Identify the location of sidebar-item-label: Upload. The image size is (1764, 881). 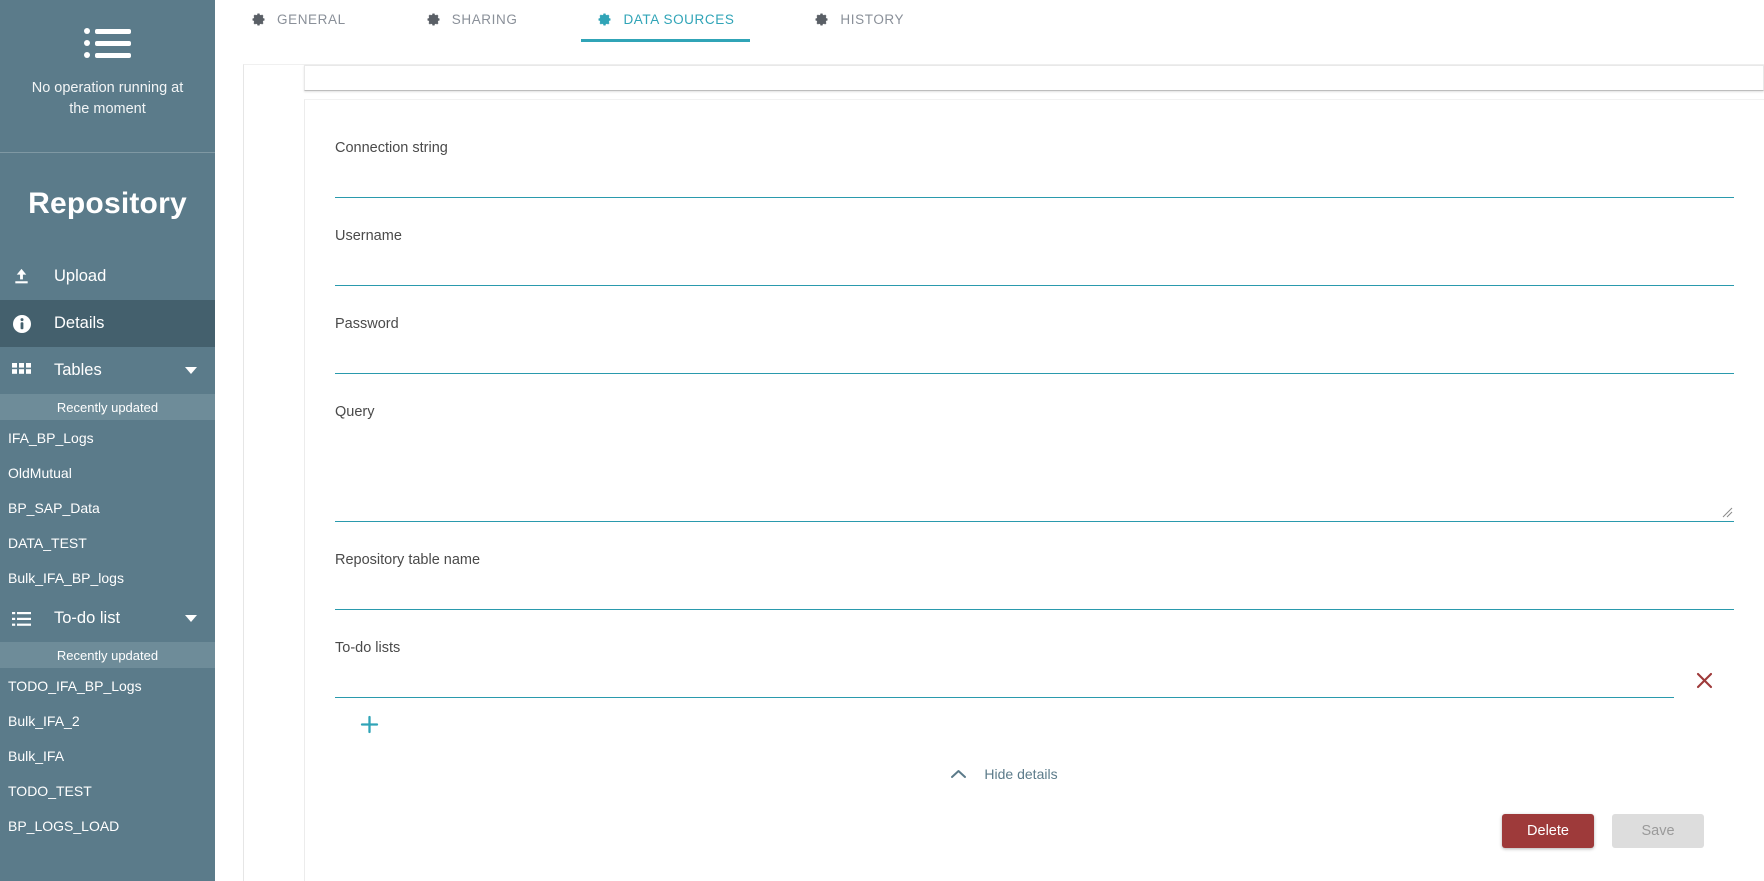
(80, 276).